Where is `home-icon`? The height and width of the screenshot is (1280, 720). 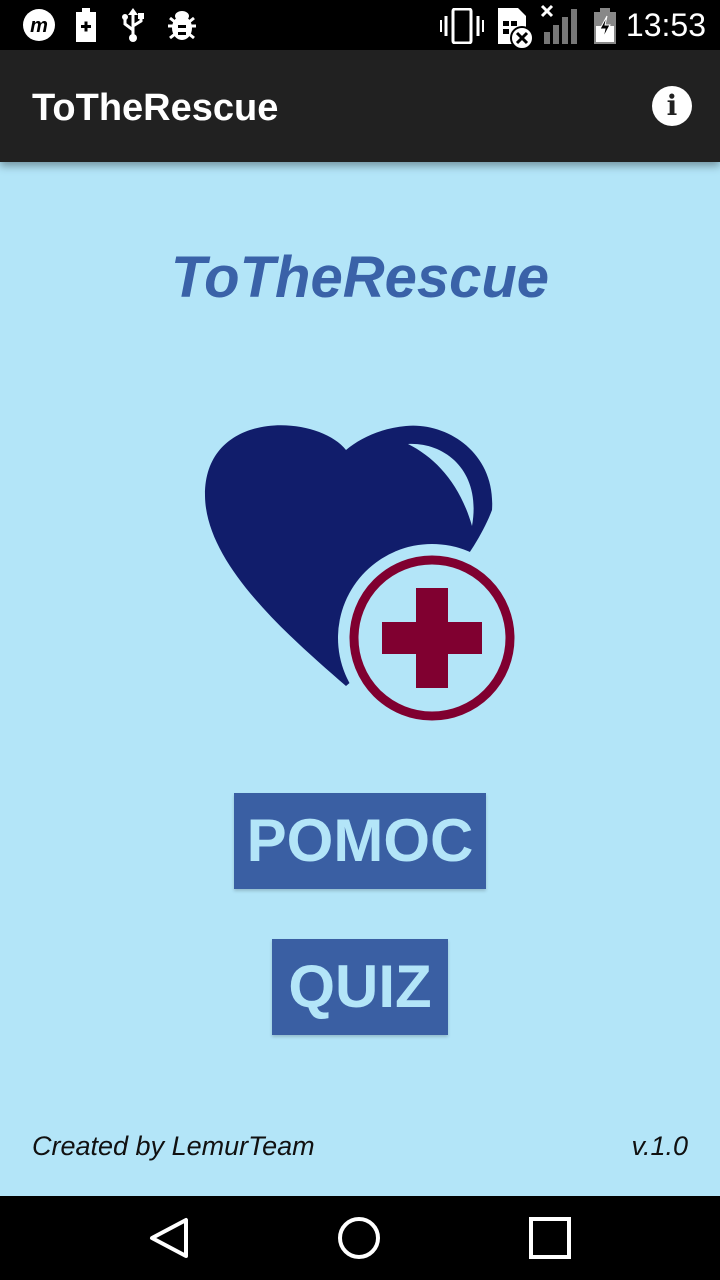
home-icon is located at coordinates (359, 1238).